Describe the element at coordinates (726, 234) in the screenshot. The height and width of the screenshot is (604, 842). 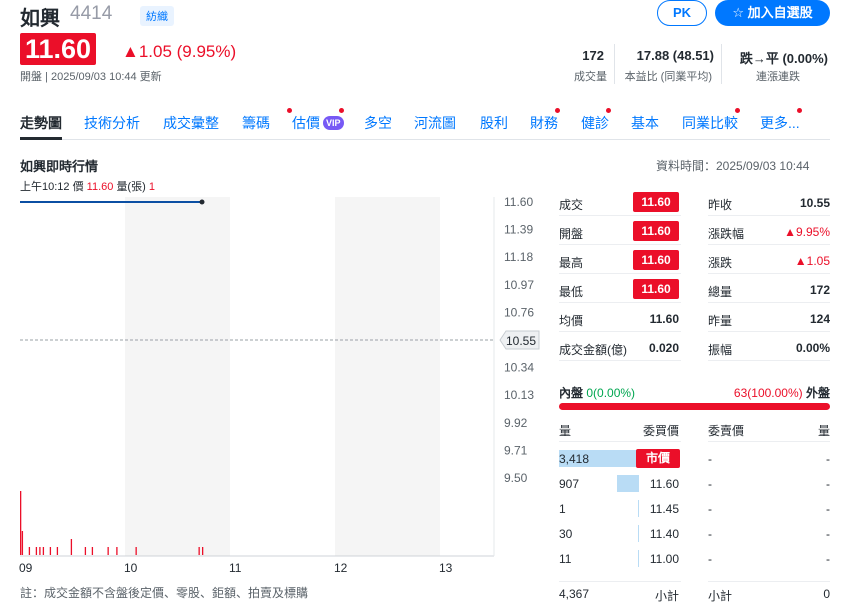
I see `quote-label: 漲跌幅` at that location.